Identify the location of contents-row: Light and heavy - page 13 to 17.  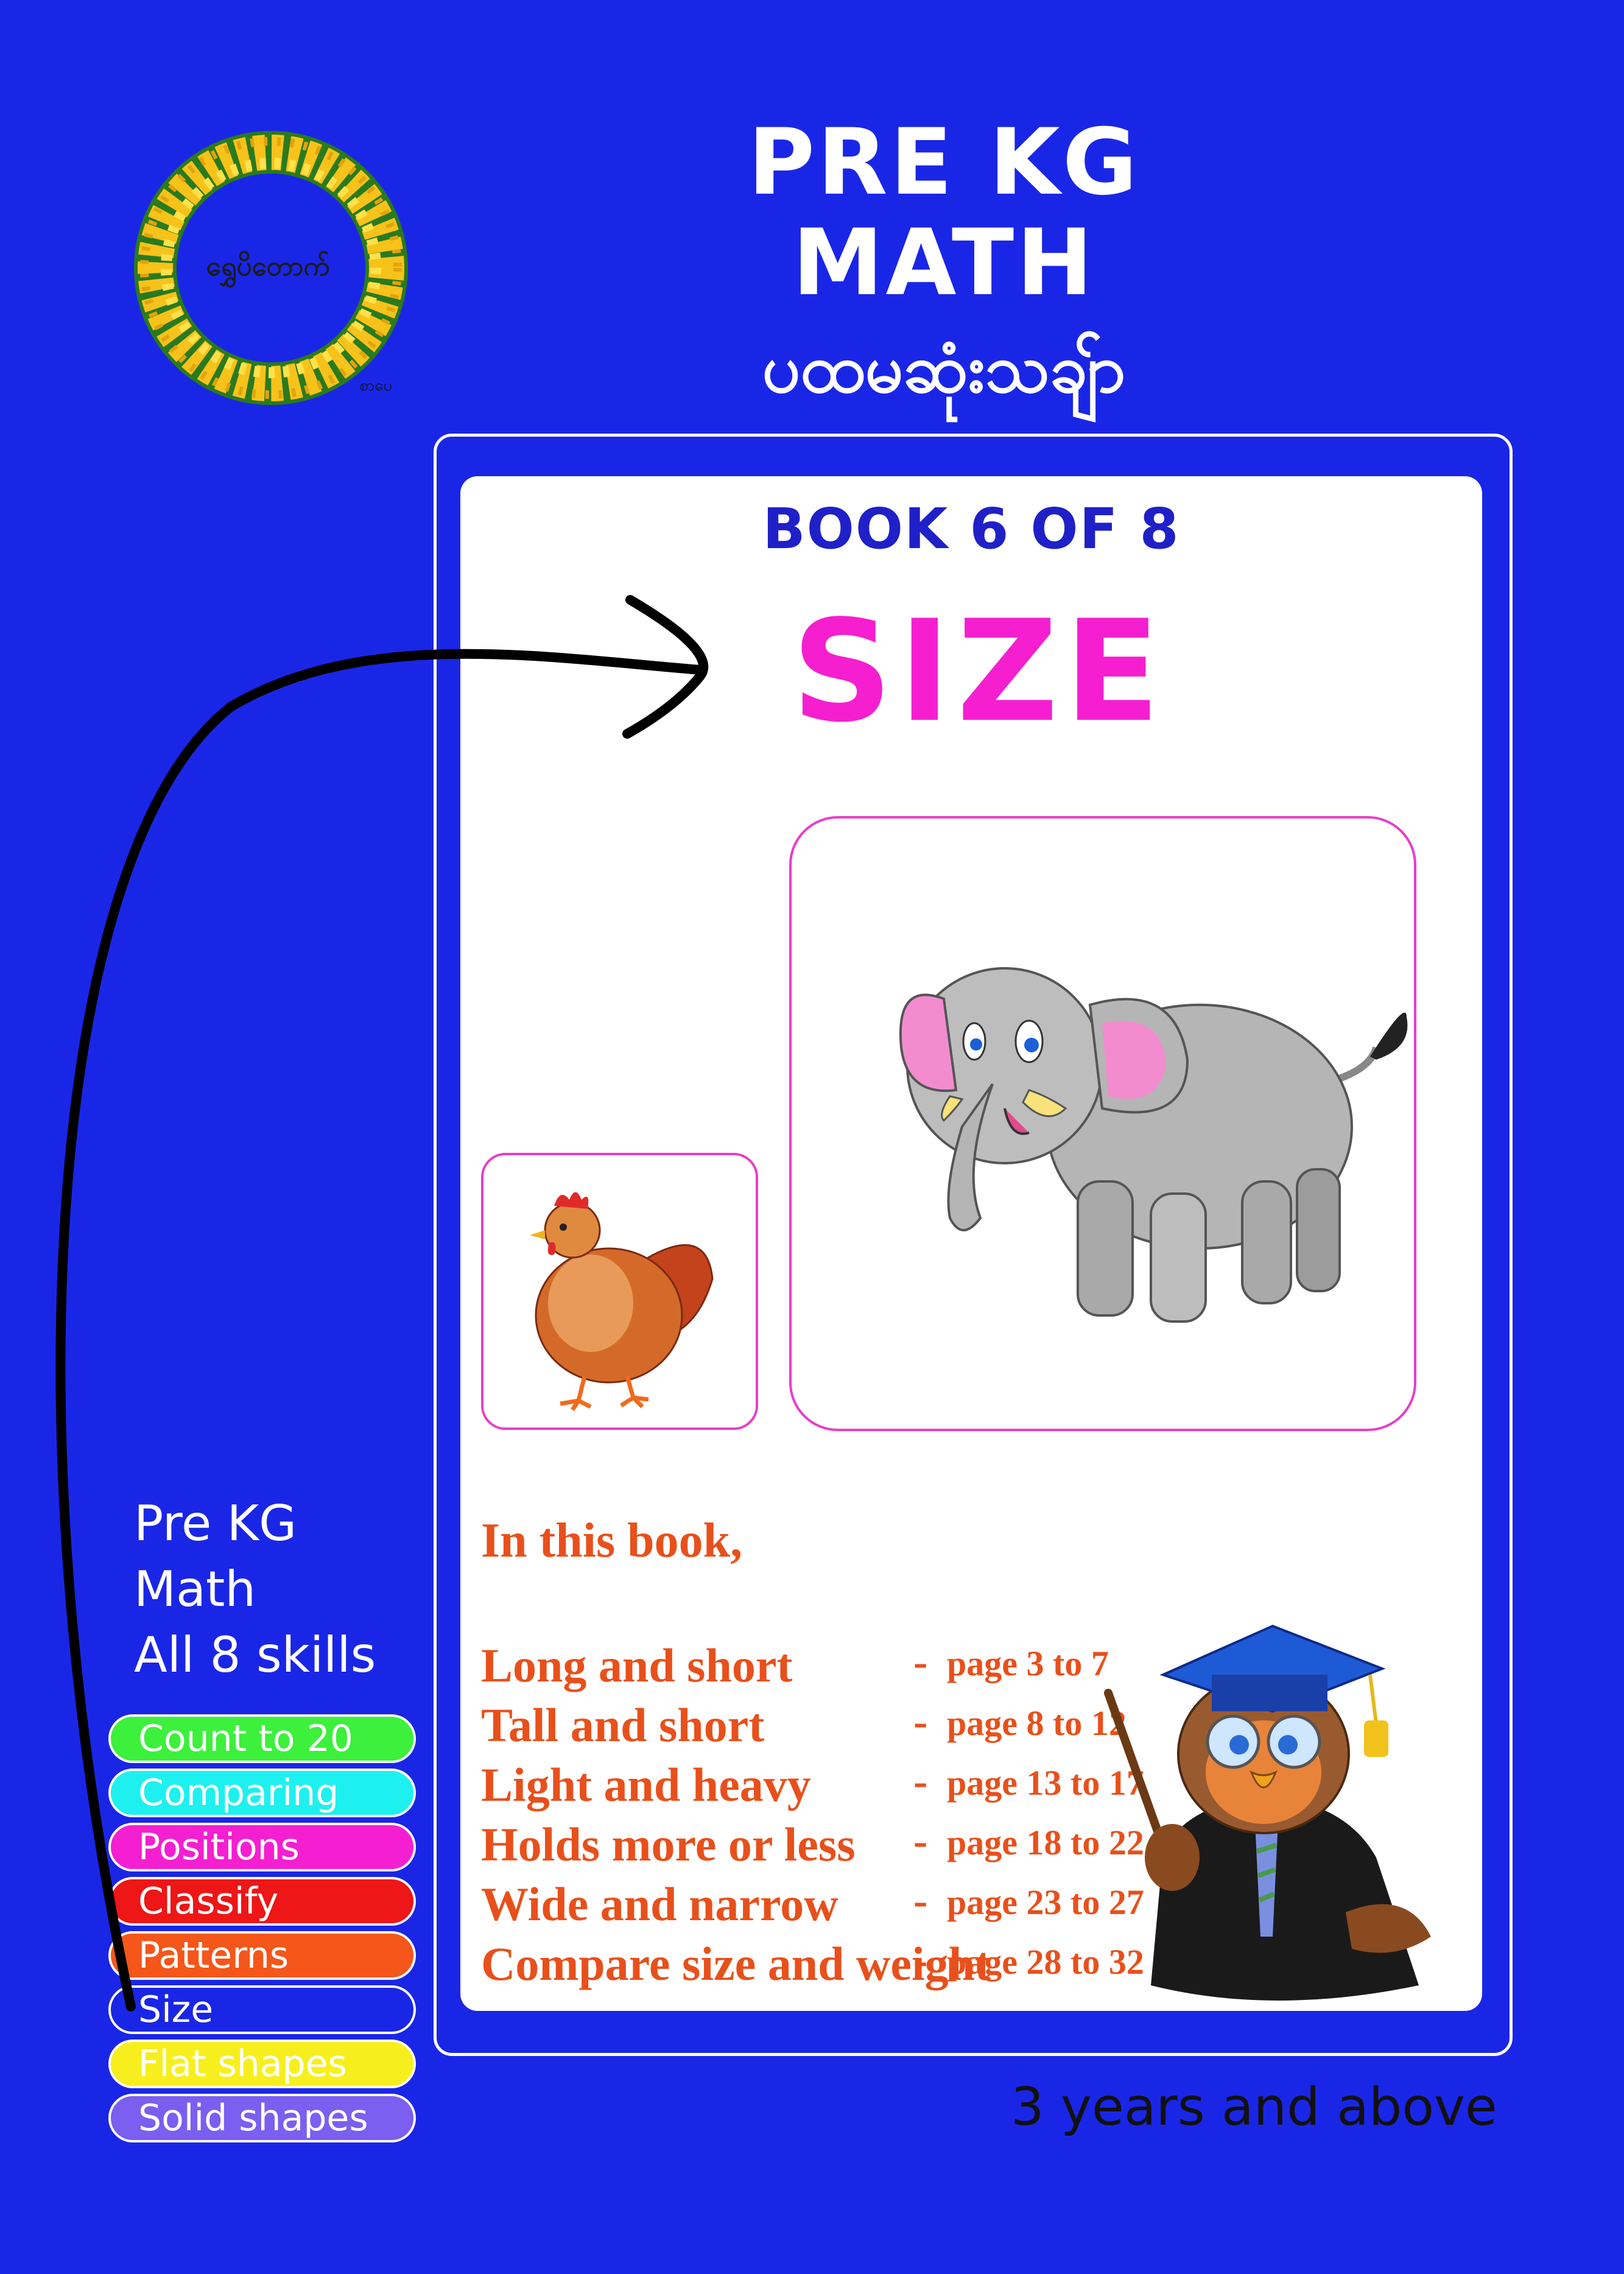
(812, 1787).